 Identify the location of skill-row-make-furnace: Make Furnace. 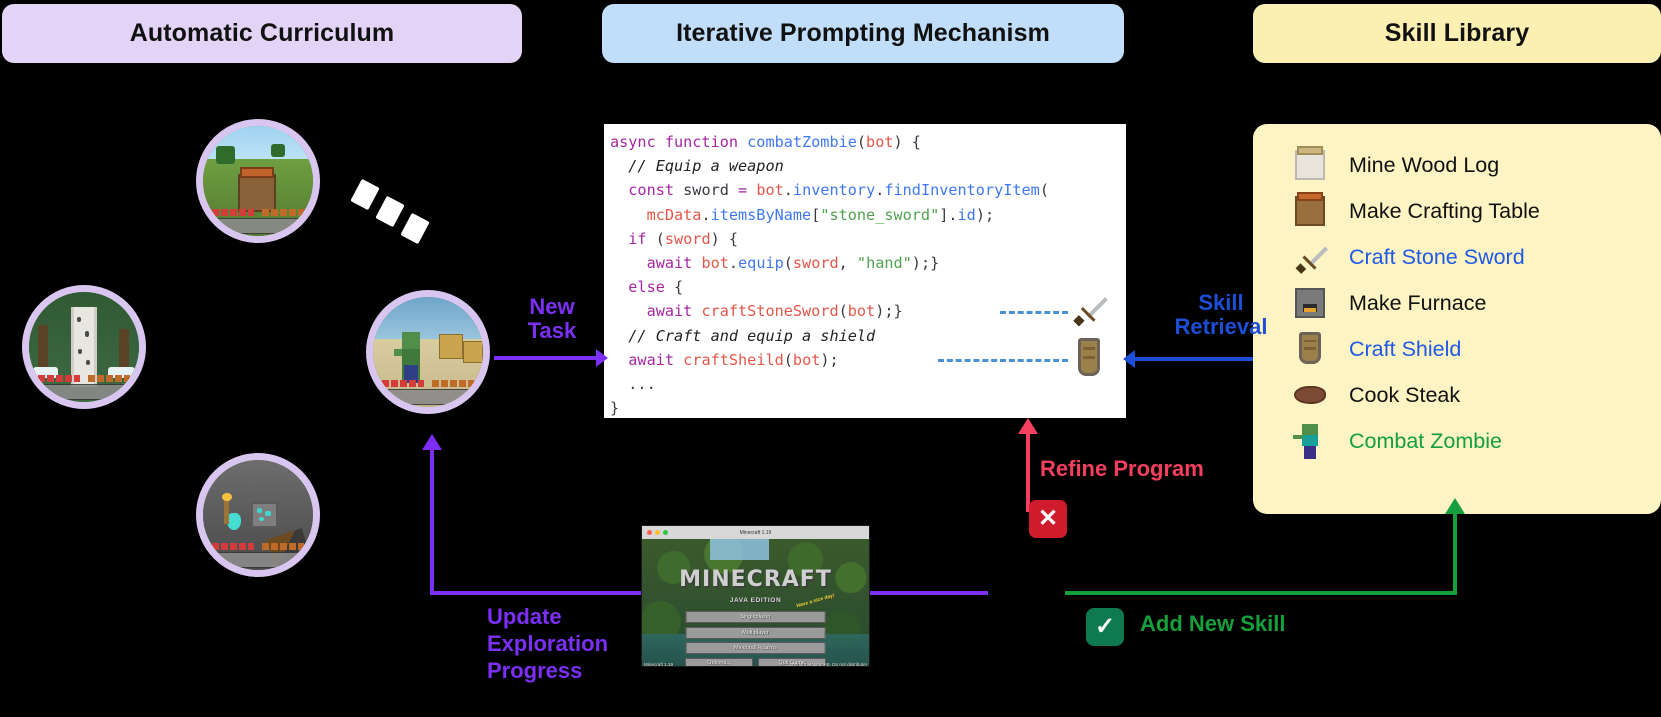
(1457, 303).